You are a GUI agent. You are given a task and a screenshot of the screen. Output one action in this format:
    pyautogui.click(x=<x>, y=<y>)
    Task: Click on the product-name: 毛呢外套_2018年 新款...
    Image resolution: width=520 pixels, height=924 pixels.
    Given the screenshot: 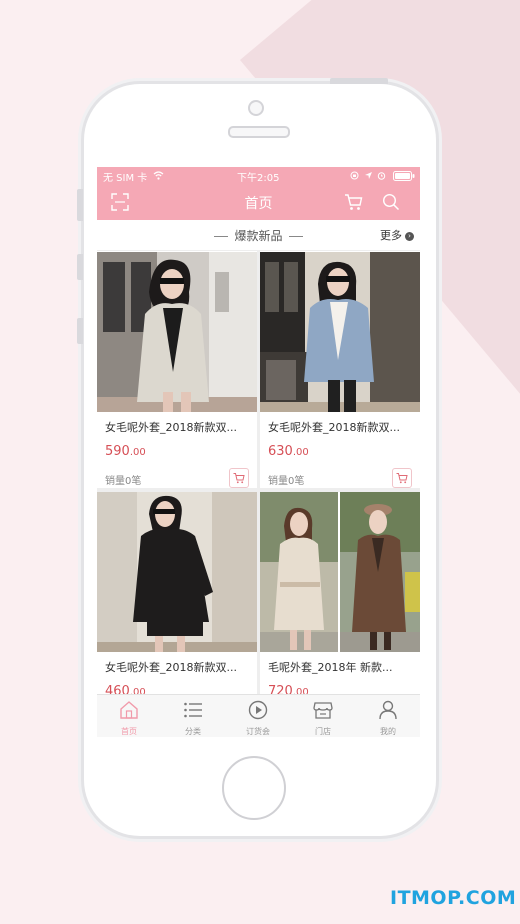 What is the action you would take?
    pyautogui.click(x=342, y=667)
    